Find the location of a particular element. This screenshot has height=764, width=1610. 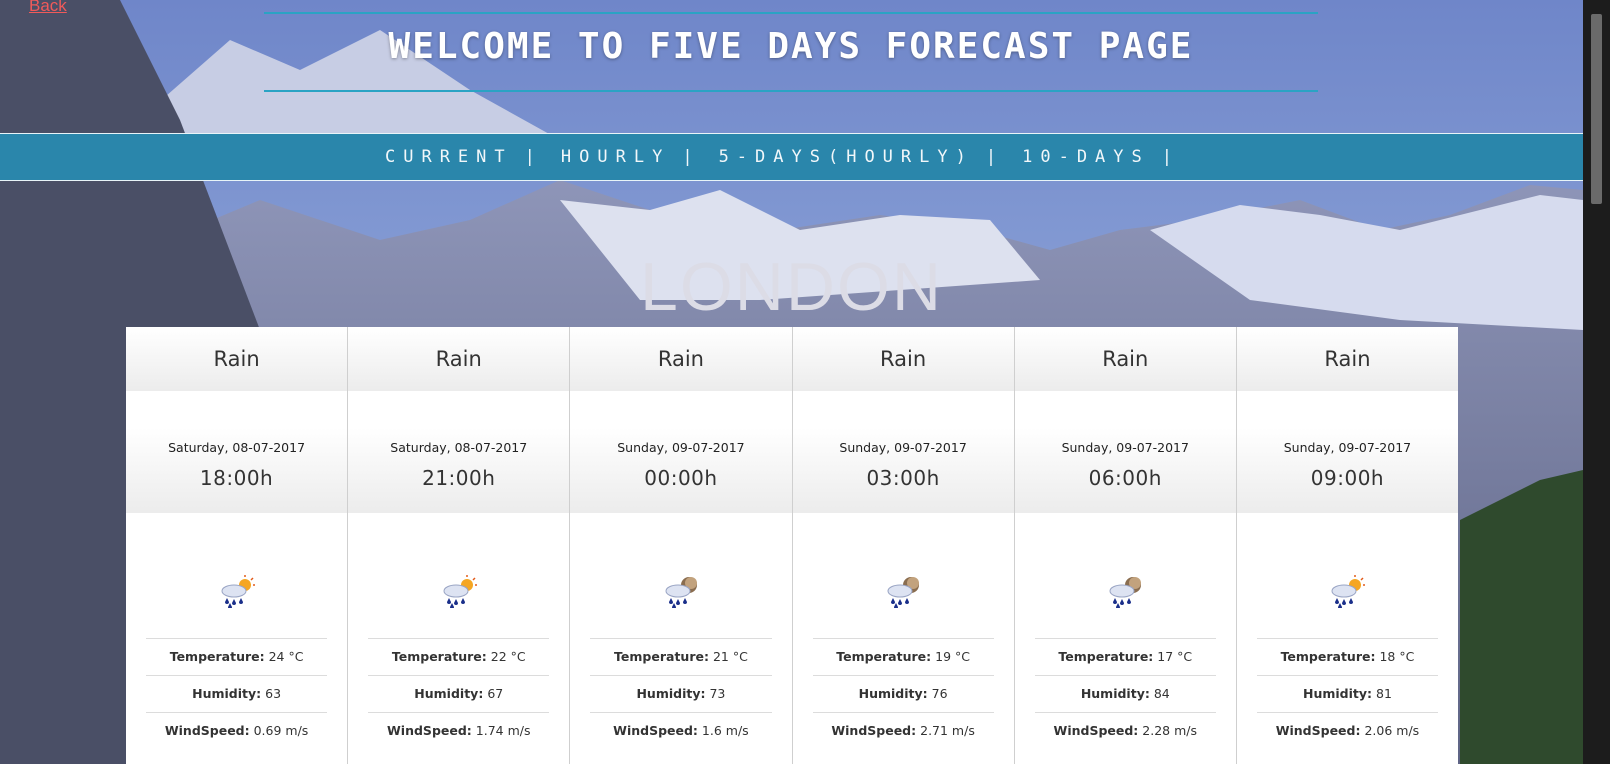

window-scrollbar is located at coordinates (1596, 382).